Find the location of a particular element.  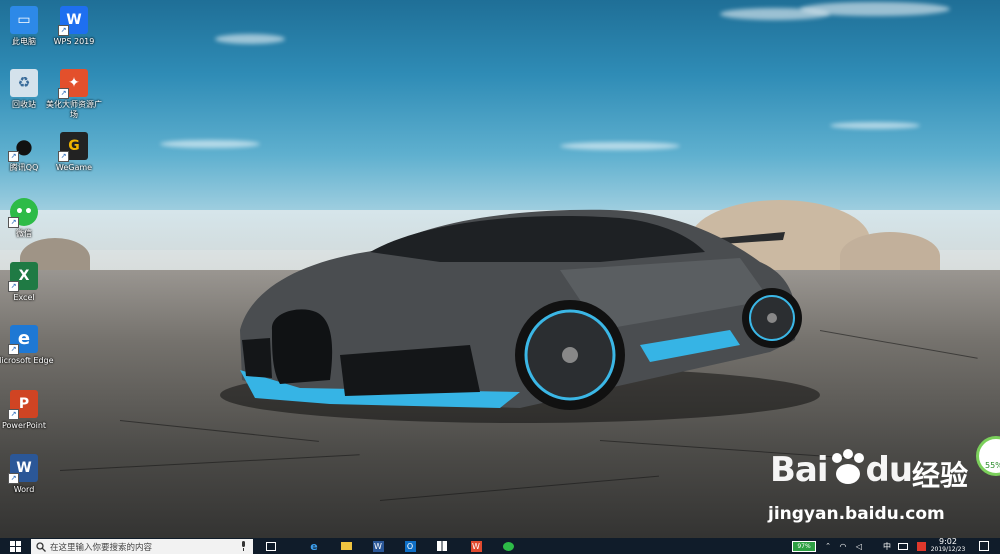

desktop-icon-label: Microsoft Edge is located at coordinates (27, 360).